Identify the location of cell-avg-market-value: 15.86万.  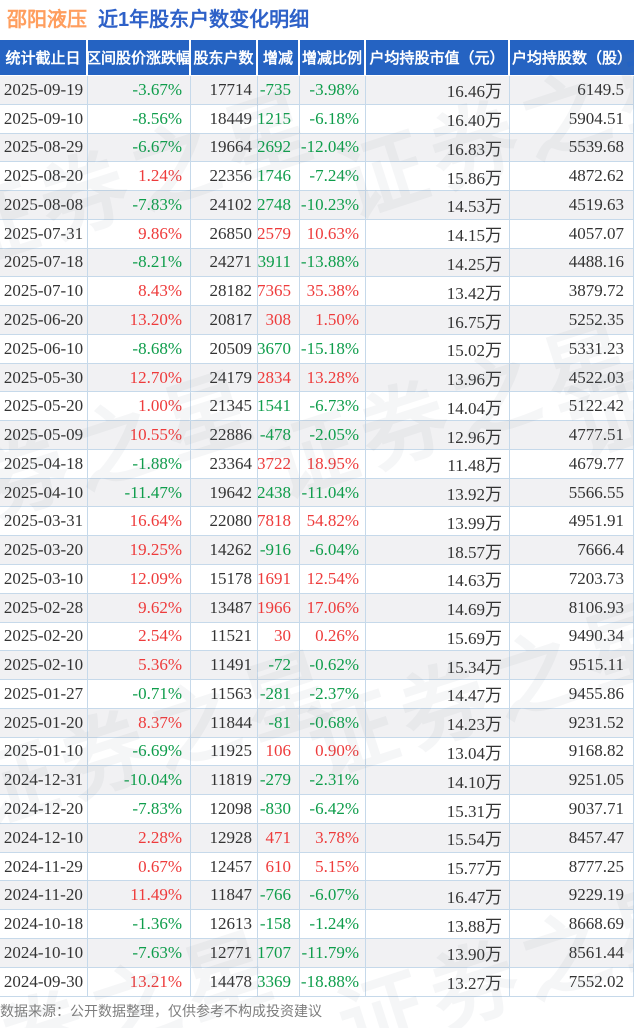
(438, 177).